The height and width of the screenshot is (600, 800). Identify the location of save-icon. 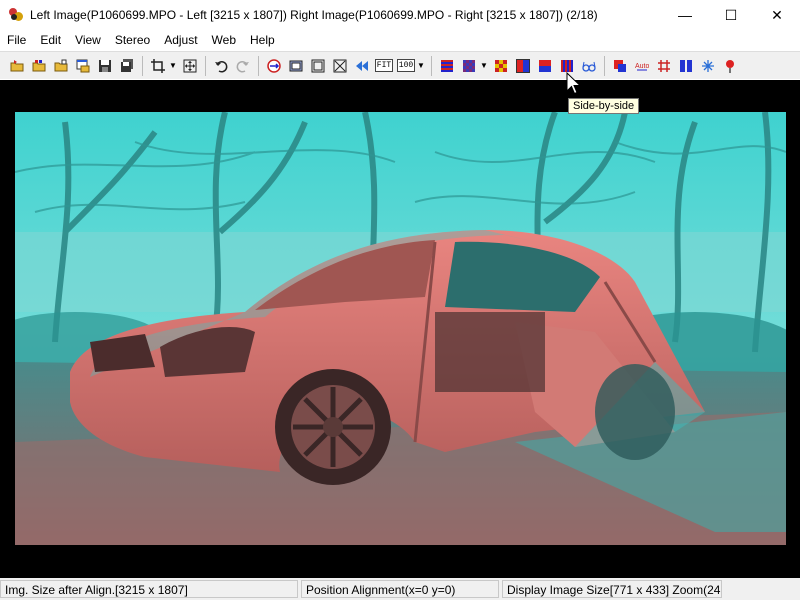
(105, 66).